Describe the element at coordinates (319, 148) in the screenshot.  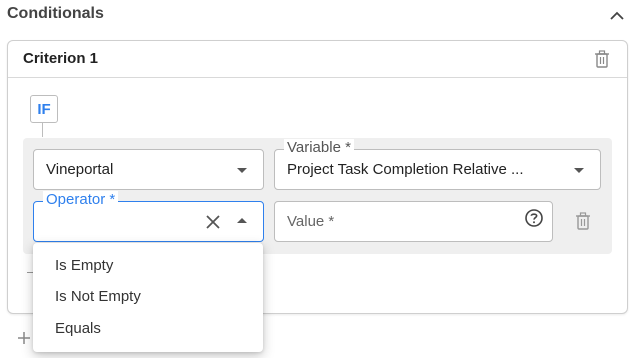
I see `variable-label: Variable *` at that location.